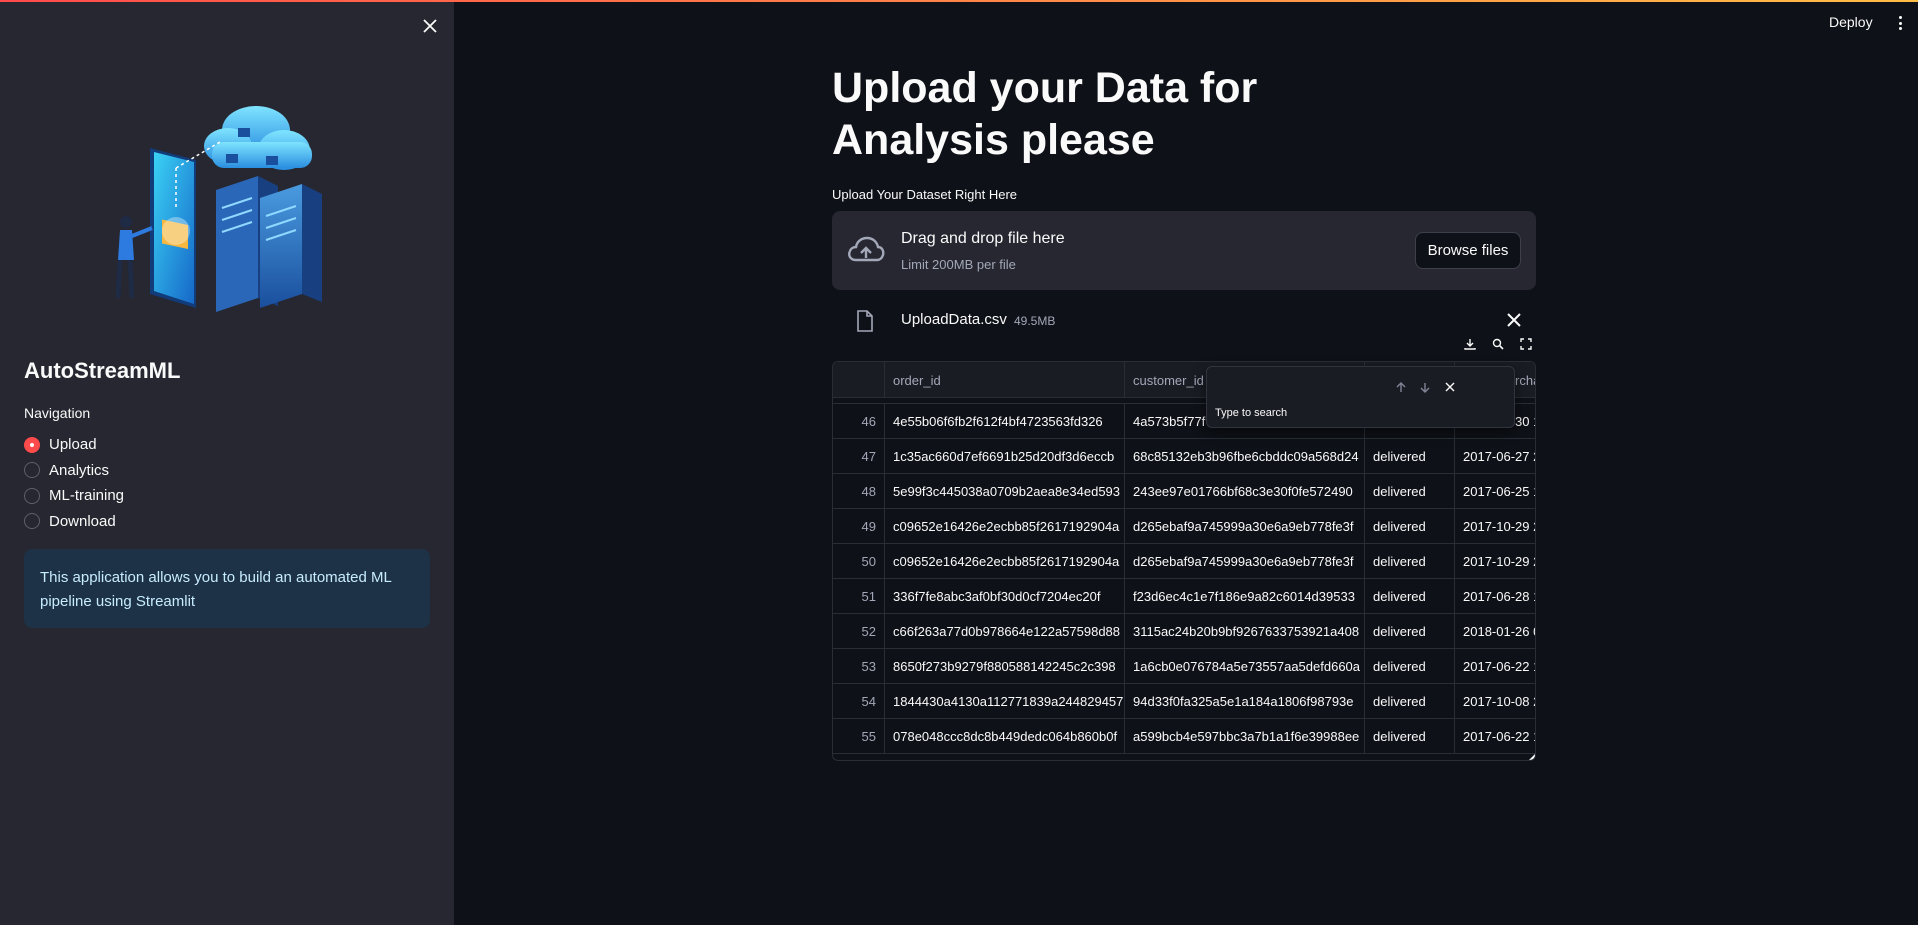 The image size is (1918, 925). What do you see at coordinates (1305, 413) in the screenshot?
I see `table-search-input` at bounding box center [1305, 413].